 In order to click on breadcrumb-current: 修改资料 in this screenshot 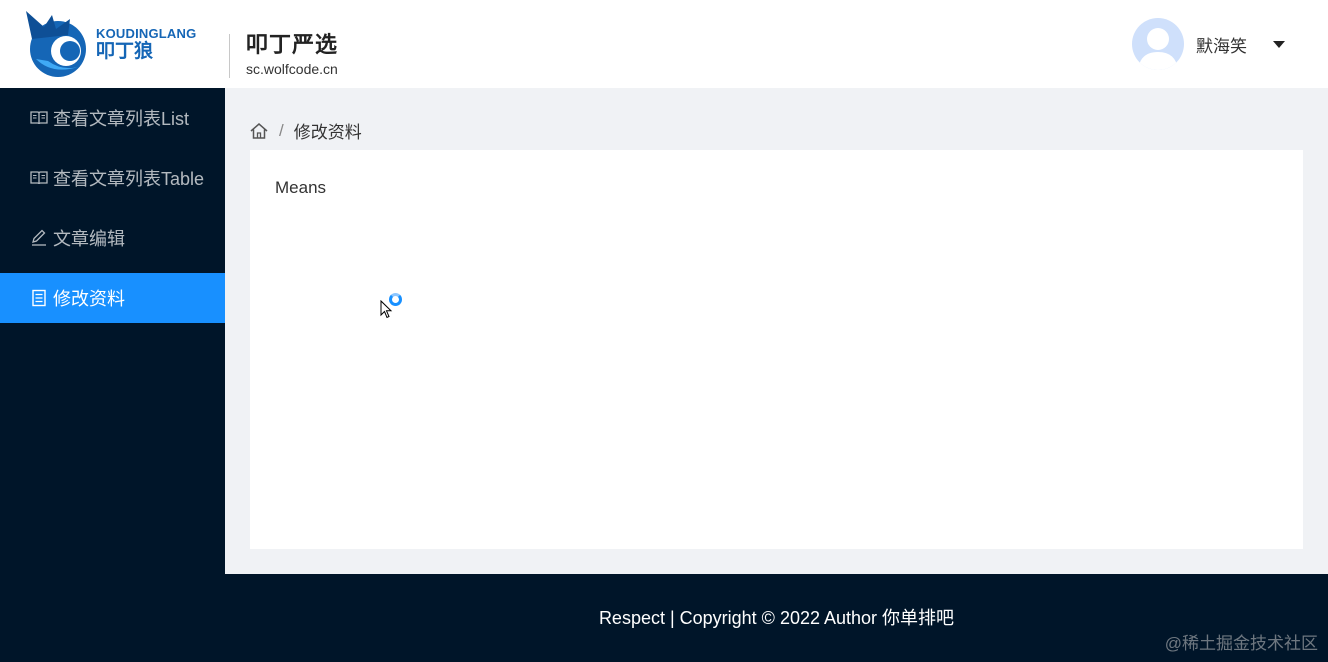, I will do `click(327, 132)`.